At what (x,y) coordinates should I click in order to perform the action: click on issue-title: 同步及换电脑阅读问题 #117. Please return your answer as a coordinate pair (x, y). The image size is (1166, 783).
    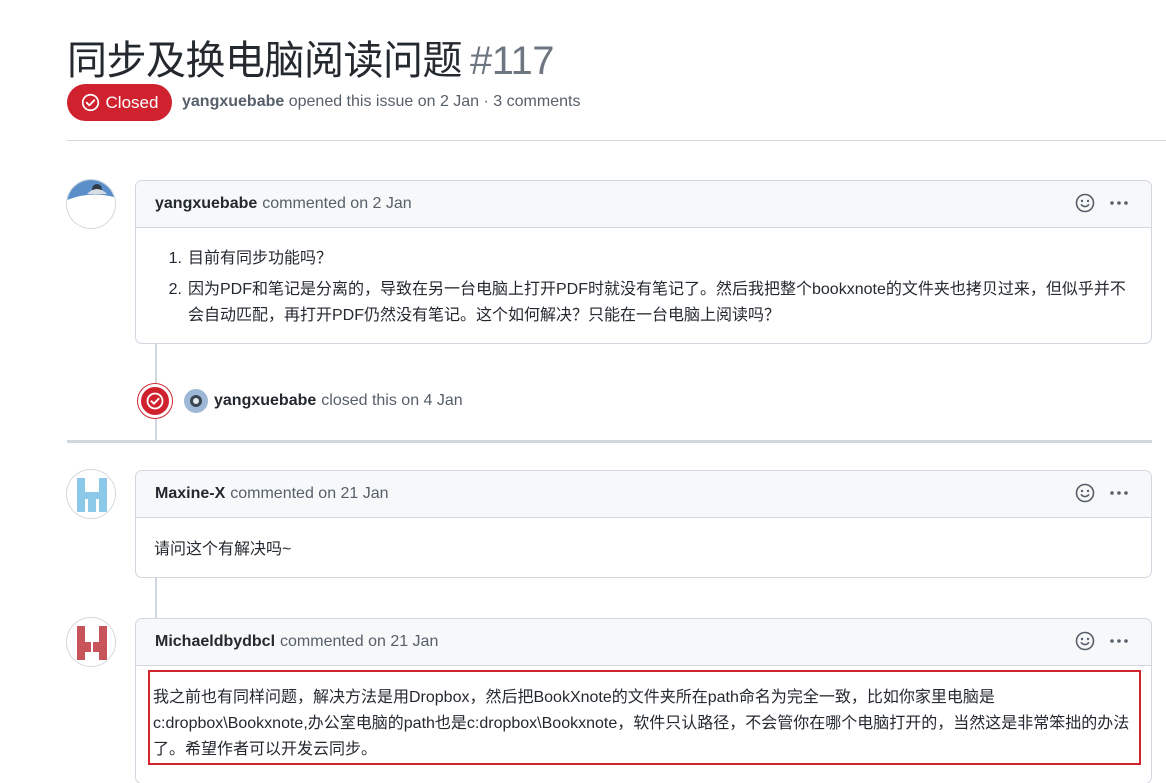
    Looking at the image, I should click on (311, 57).